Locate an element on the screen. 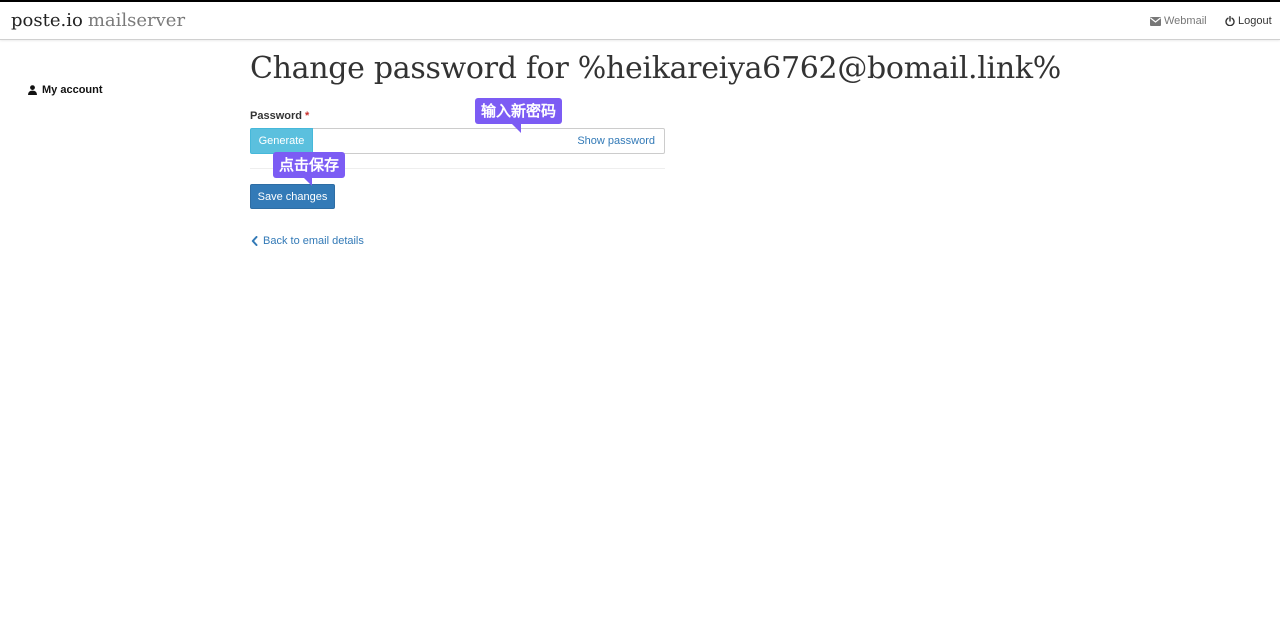  click-save-annotation: 点击保存 is located at coordinates (309, 169).